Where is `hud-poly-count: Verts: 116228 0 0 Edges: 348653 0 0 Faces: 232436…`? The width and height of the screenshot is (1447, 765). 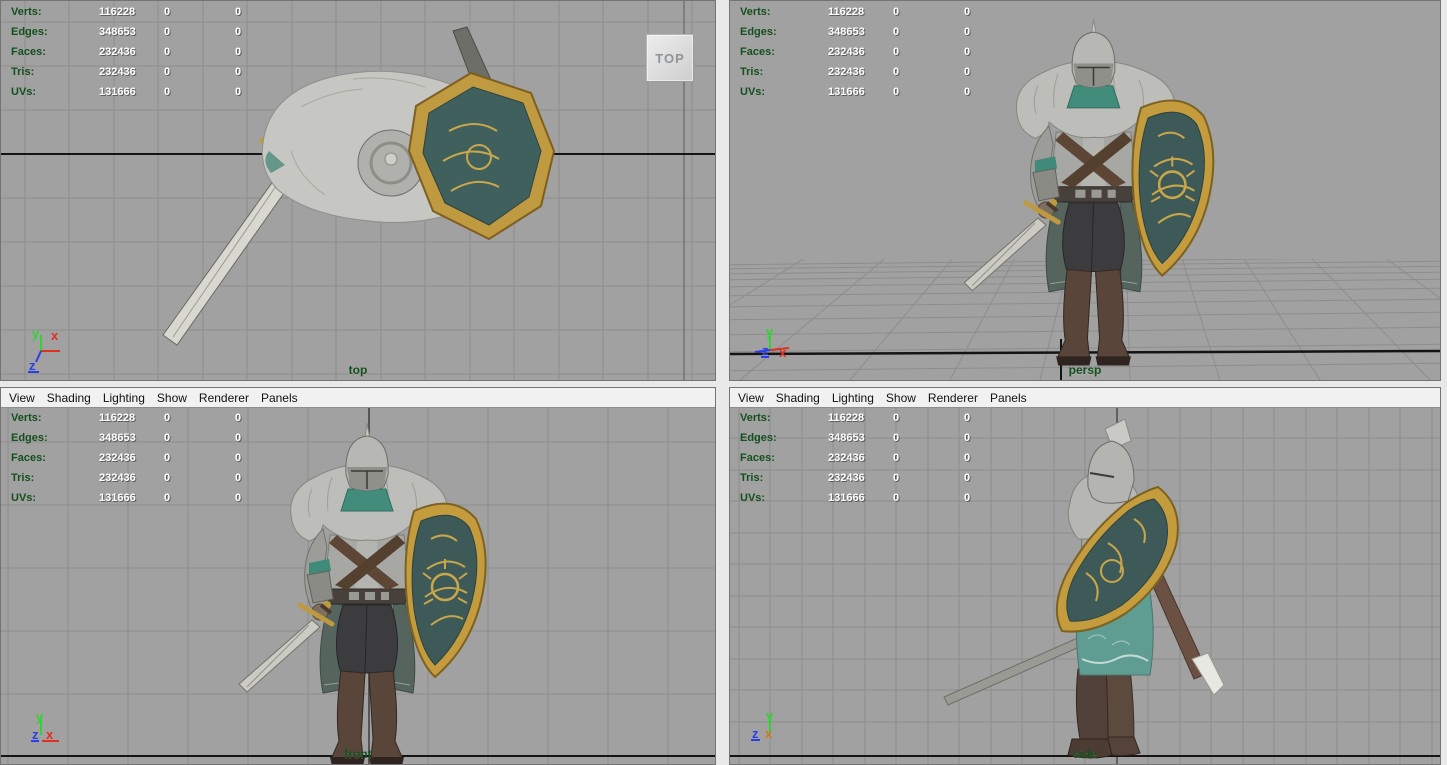
hud-poly-count: Verts: 116228 0 0 Edges: 348653 0 0 Faces: 232436… is located at coordinates (890, 460).